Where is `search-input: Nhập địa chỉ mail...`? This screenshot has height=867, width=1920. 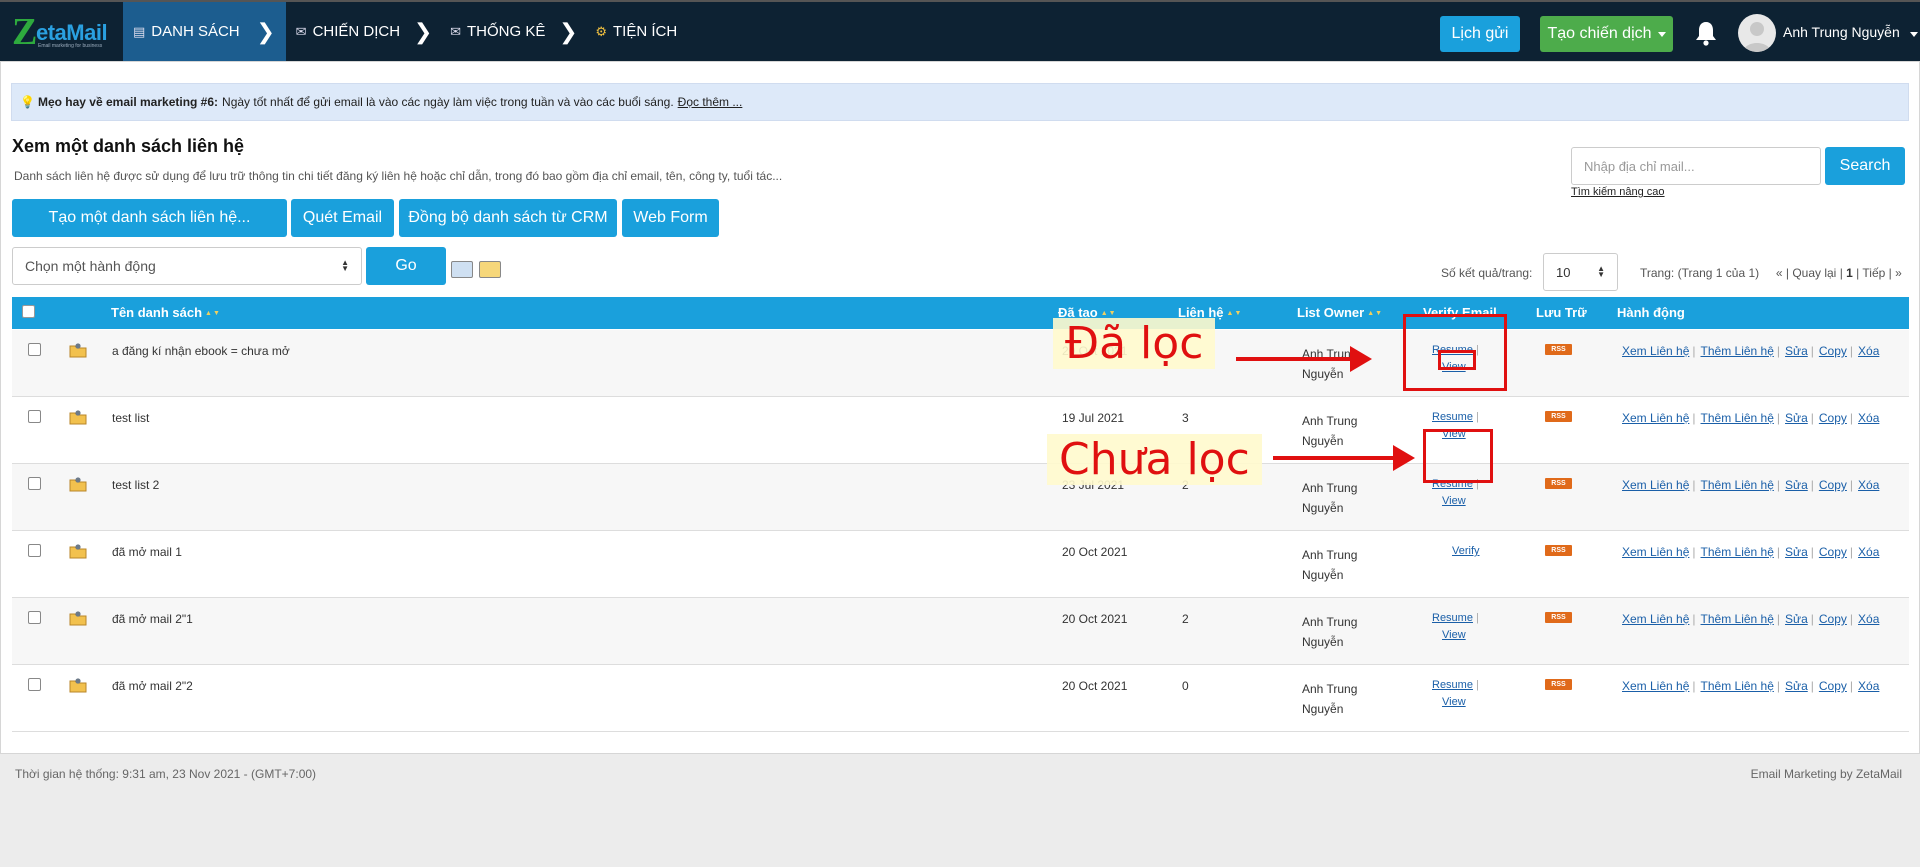
search-input: Nhập địa chỉ mail... is located at coordinates (1696, 166).